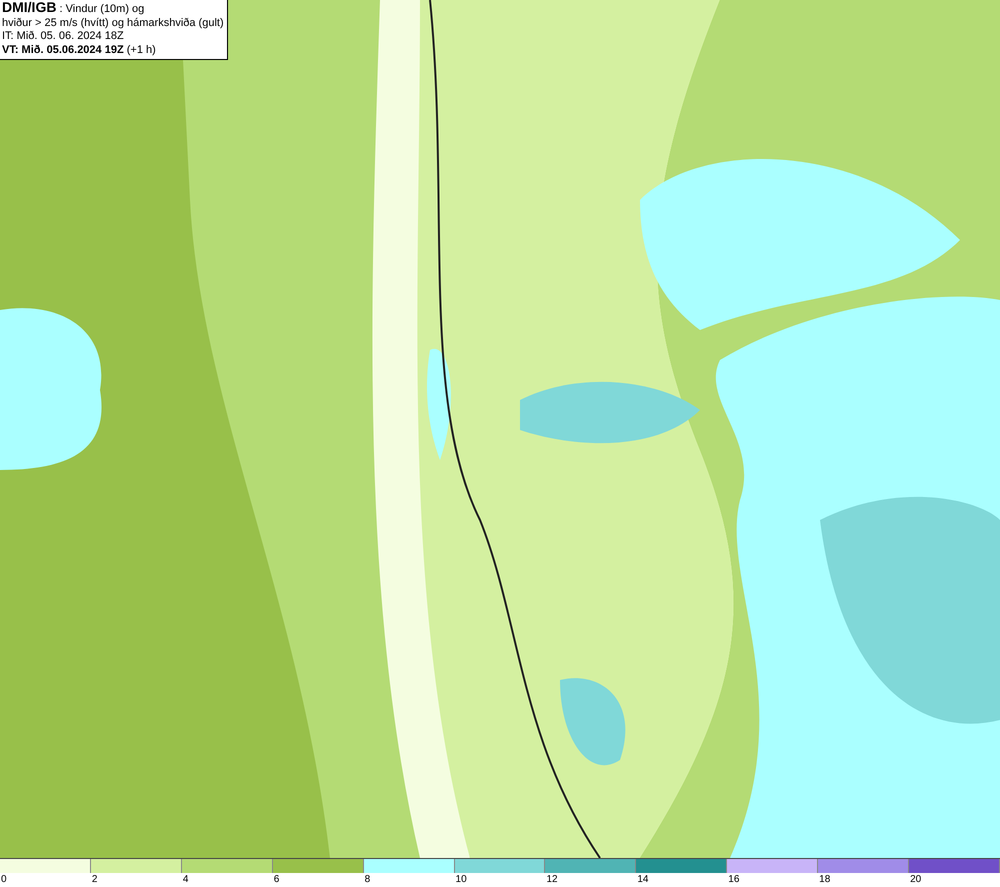  Describe the element at coordinates (74, 8) in the screenshot. I see `info-text: DMI/IGB : Vindur (10m) og` at that location.